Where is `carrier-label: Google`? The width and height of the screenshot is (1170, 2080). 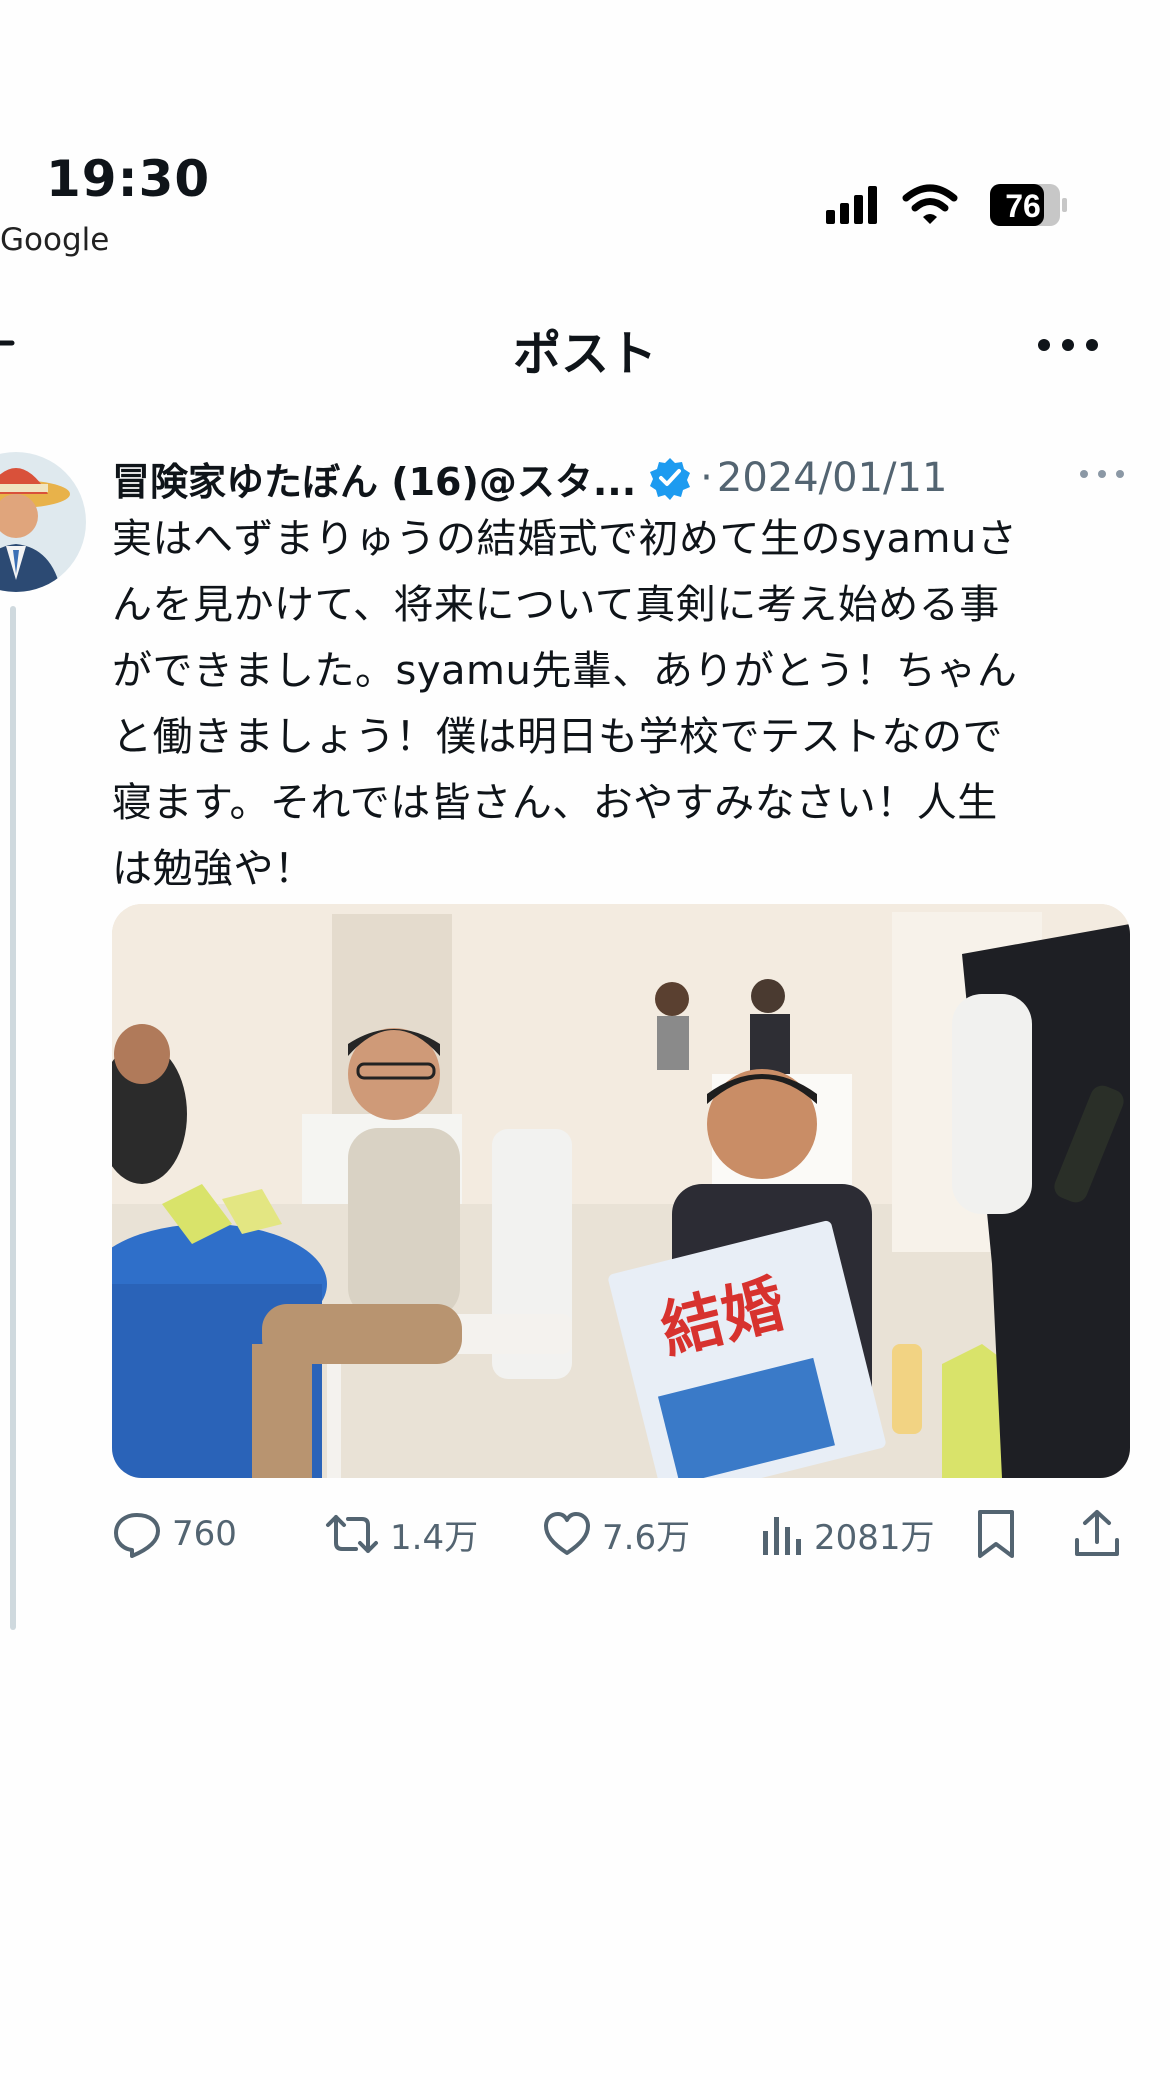
carrier-label: Google is located at coordinates (55, 240).